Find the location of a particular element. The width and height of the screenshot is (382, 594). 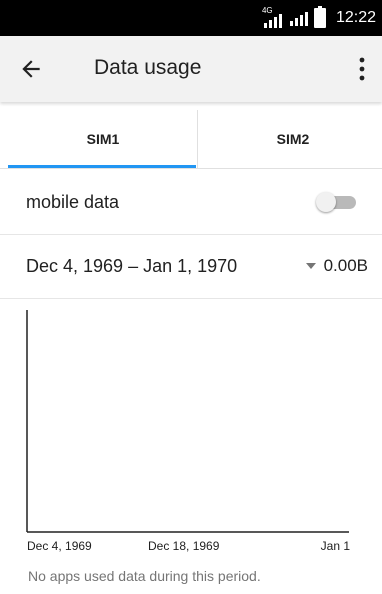

usage-cycle-range: Dec 4, 1969 – Jan 1, 1970 is located at coordinates (131, 266).